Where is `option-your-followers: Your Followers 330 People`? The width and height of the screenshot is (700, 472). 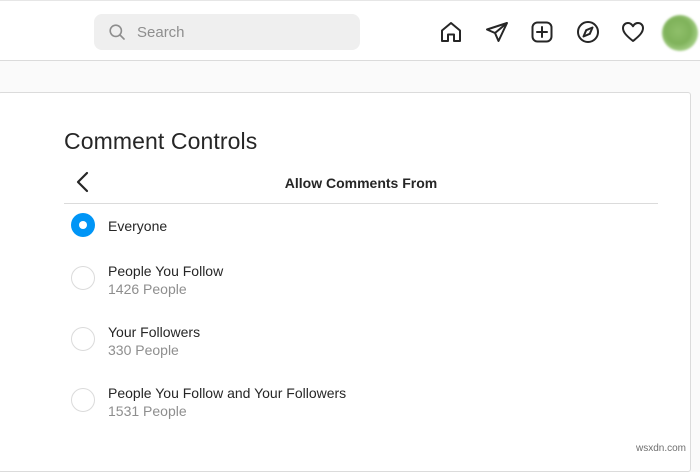
option-your-followers: Your Followers 330 People is located at coordinates (361, 347).